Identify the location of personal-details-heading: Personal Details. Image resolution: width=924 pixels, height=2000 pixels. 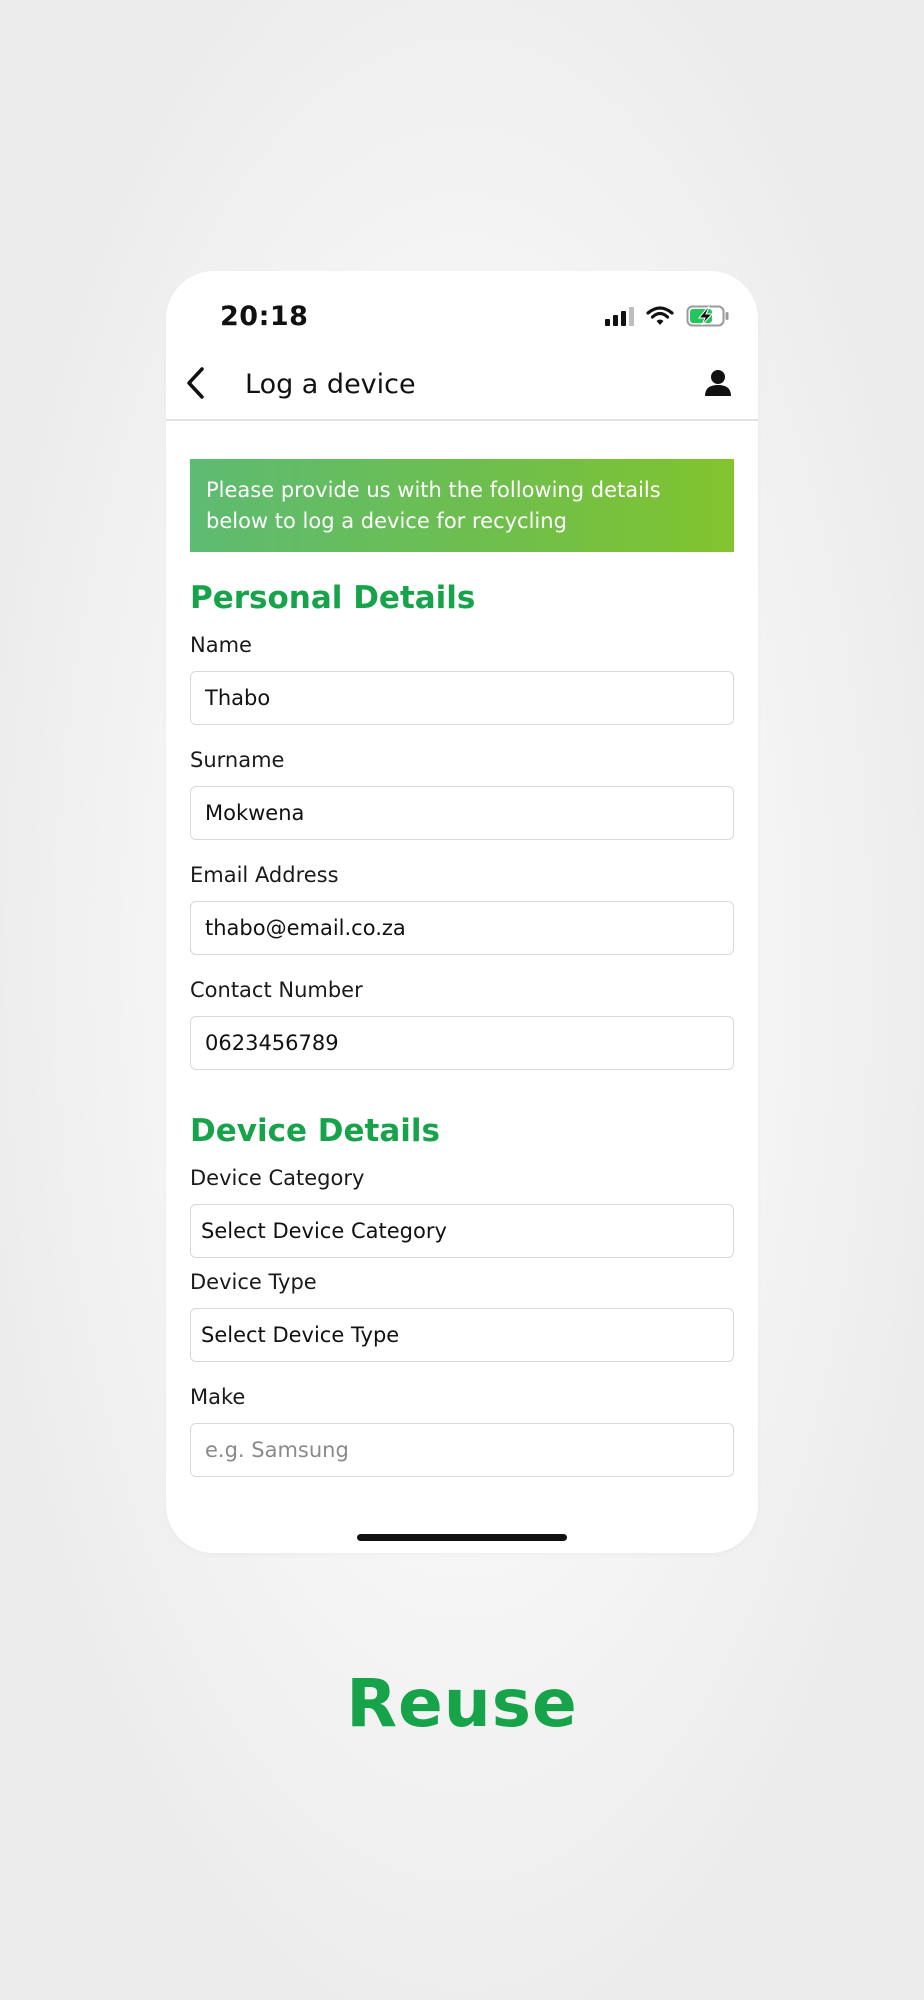
(333, 598).